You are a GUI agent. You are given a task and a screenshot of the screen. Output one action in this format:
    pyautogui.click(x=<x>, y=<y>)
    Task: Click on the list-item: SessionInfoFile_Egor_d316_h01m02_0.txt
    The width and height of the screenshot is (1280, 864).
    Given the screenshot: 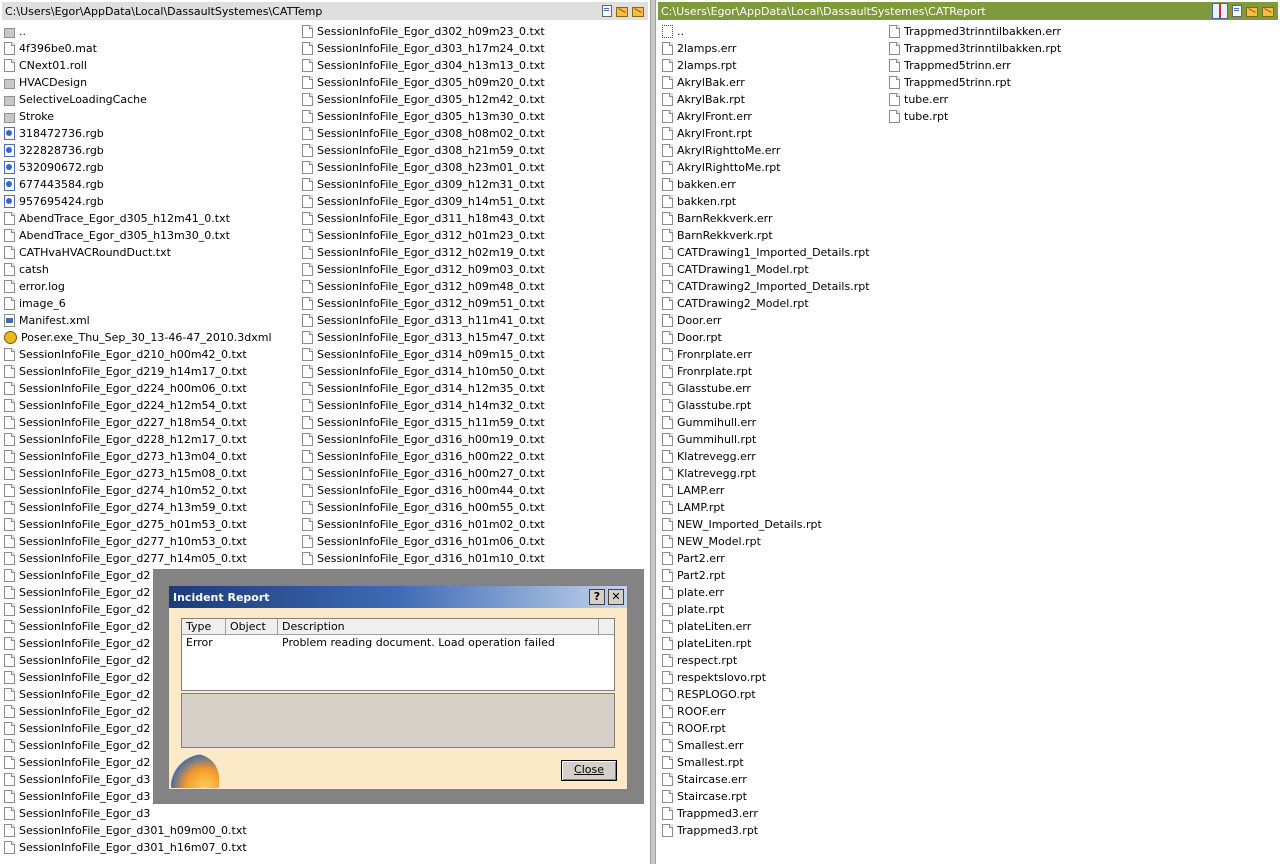 What is the action you would take?
    pyautogui.click(x=423, y=524)
    